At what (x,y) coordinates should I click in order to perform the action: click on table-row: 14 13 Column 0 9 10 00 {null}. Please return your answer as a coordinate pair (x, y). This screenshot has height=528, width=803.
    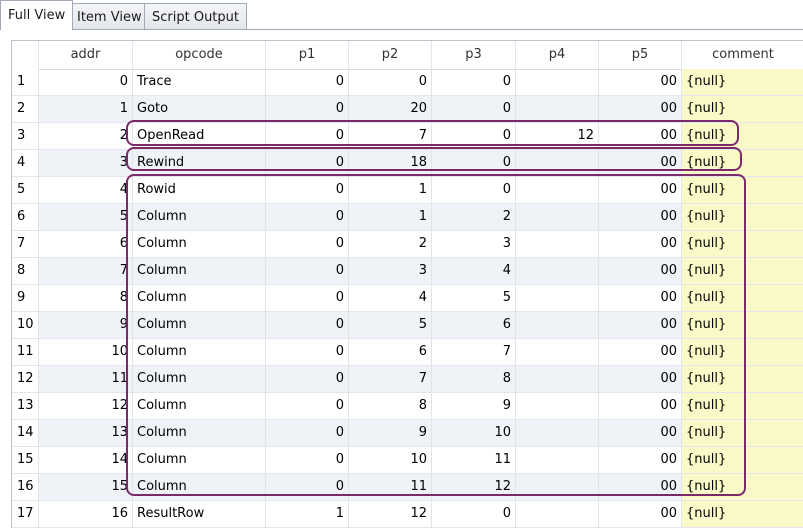
    Looking at the image, I should click on (407, 433).